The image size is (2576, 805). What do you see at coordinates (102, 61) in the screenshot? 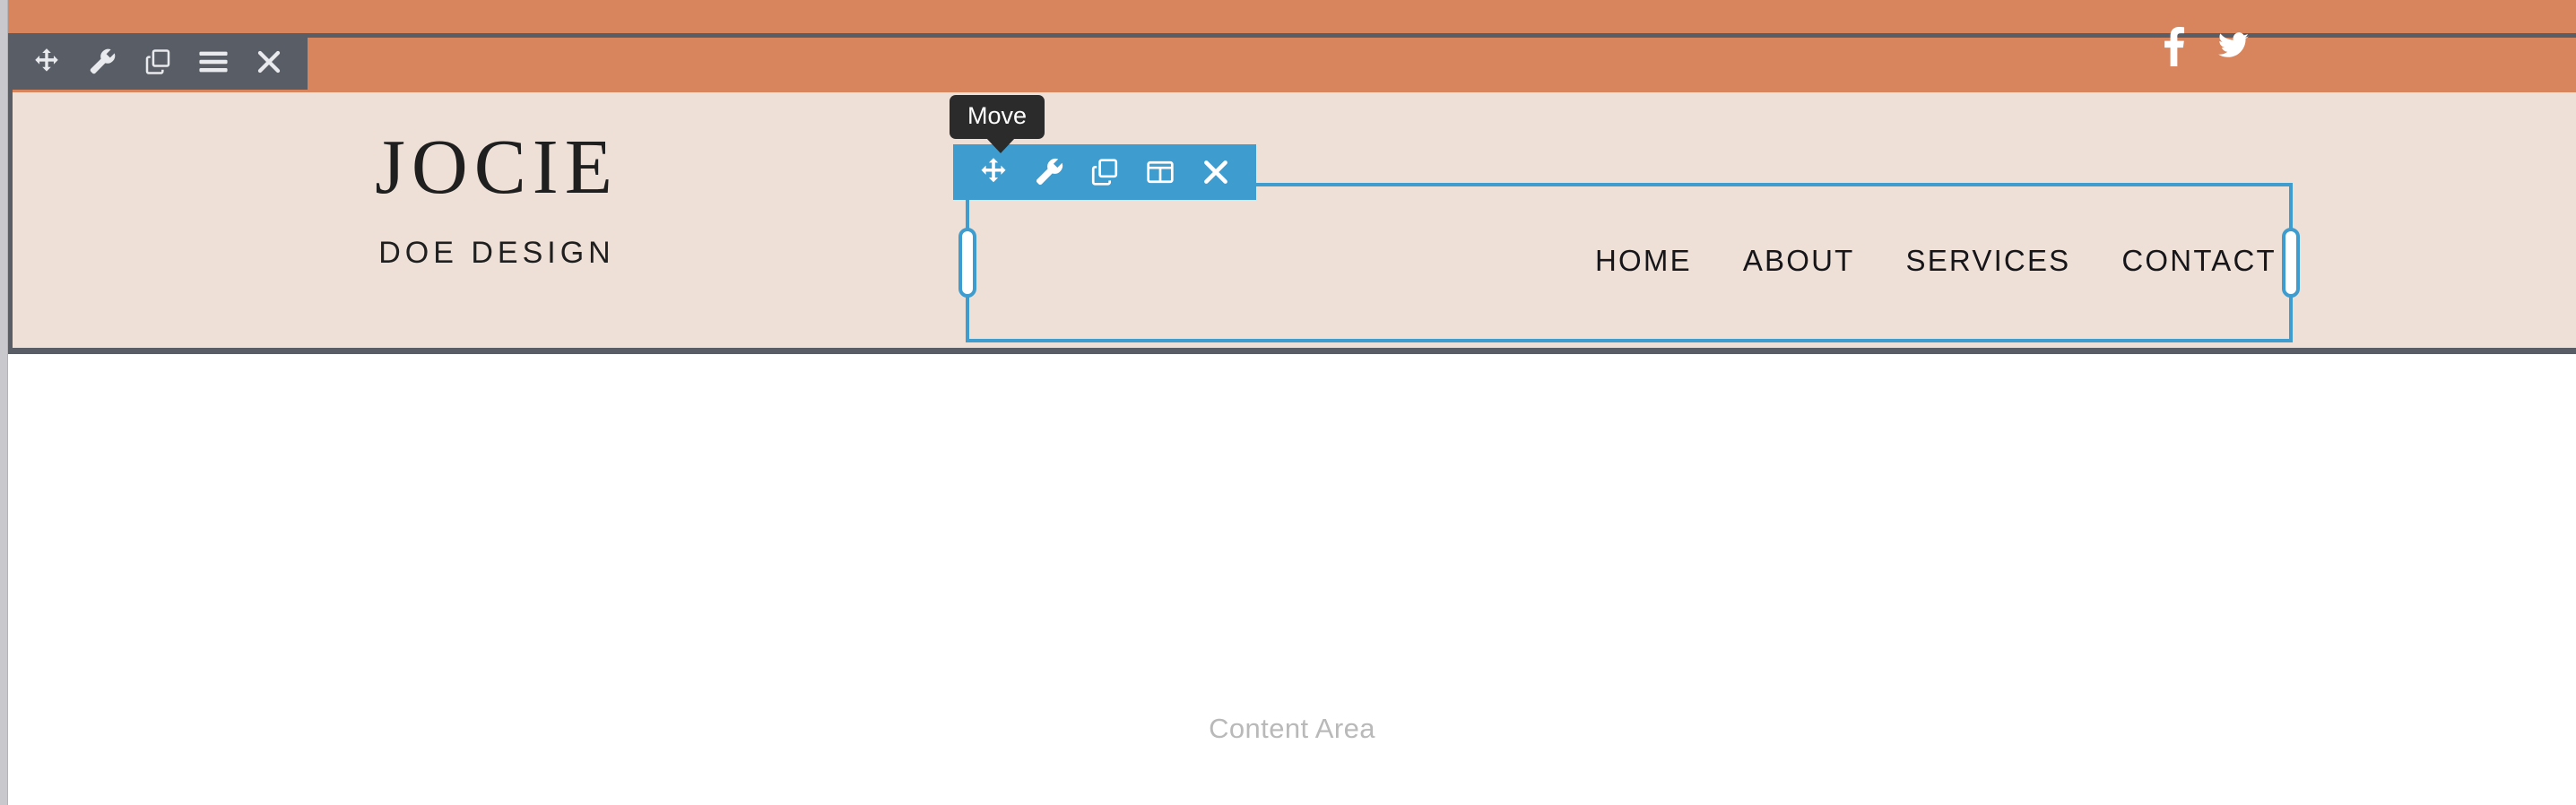
I see `section-settings-wrench-icon` at bounding box center [102, 61].